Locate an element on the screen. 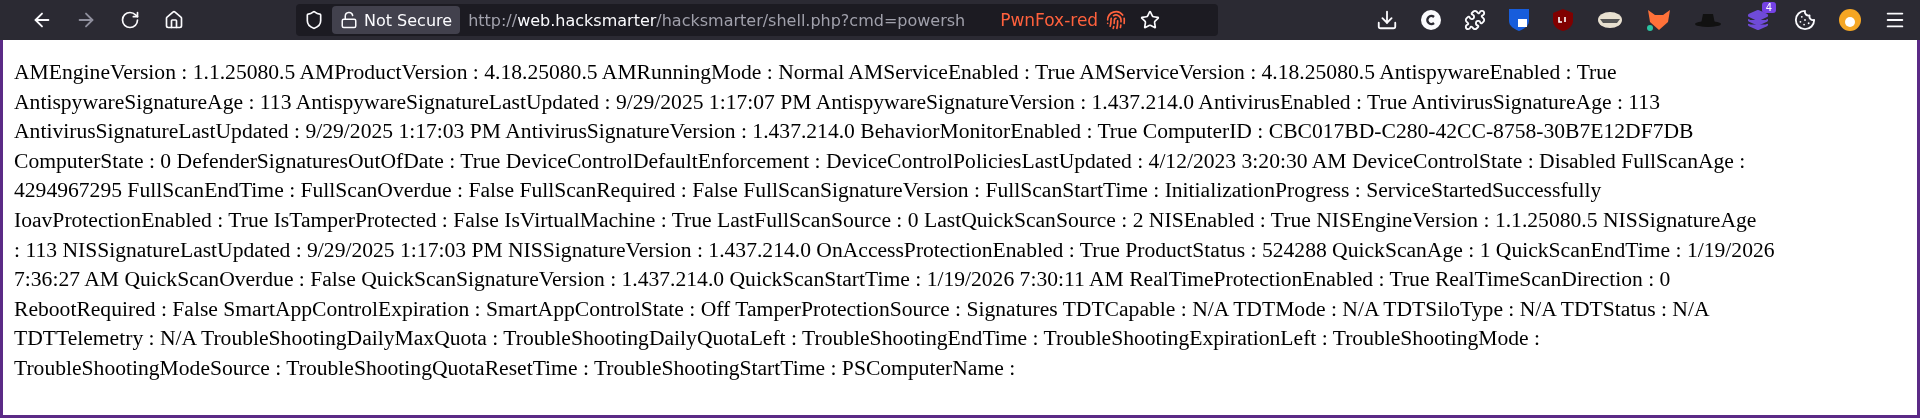  extension-badge: 4 is located at coordinates (1768, 7).